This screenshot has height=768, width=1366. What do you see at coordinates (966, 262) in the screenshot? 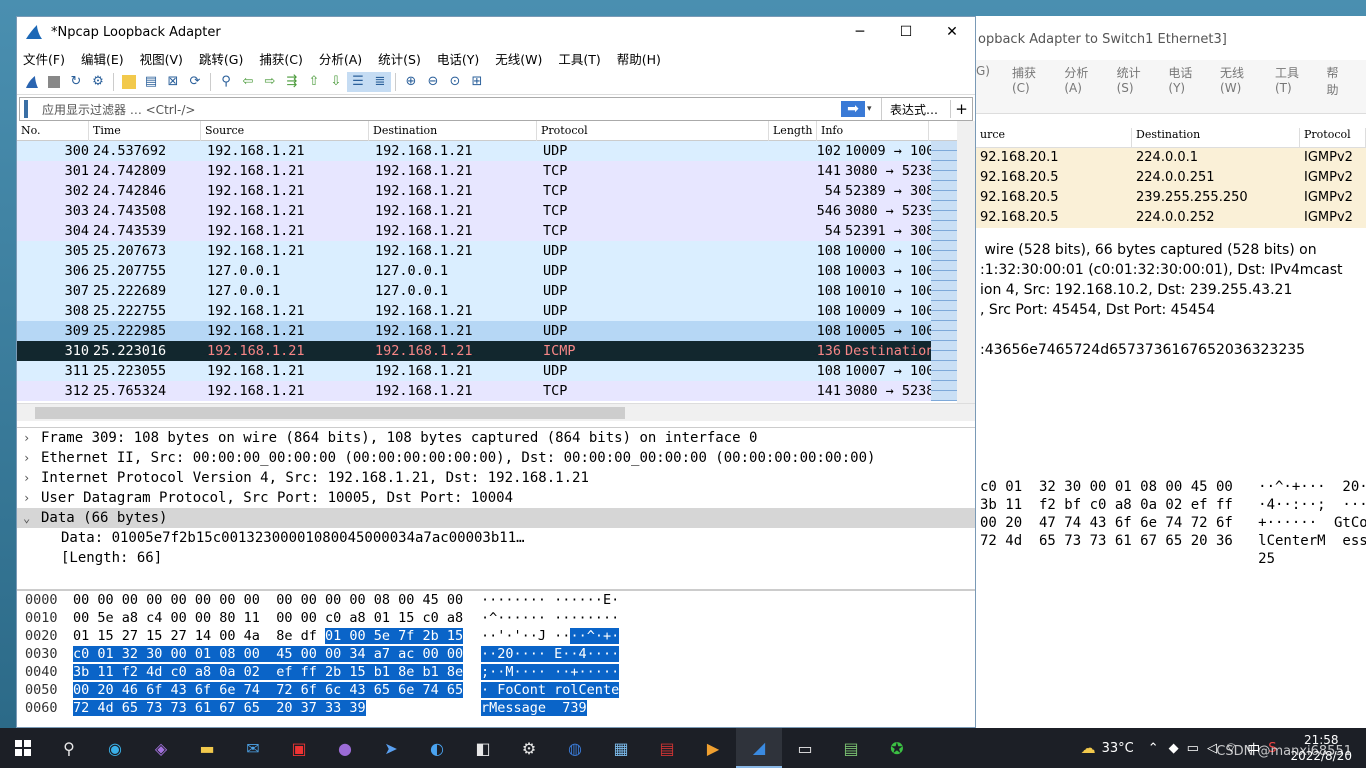
I see `packet-list-vscroll` at bounding box center [966, 262].